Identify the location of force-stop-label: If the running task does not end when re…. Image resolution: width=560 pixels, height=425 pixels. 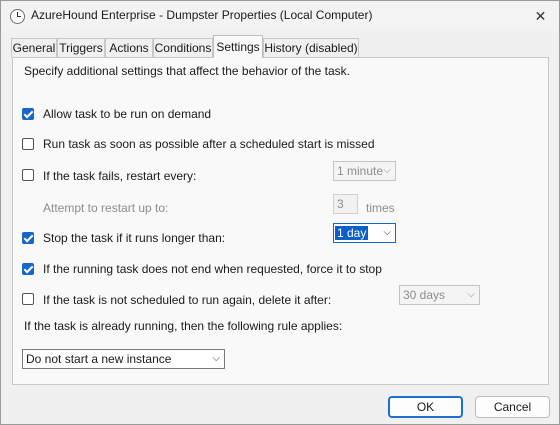
(212, 269).